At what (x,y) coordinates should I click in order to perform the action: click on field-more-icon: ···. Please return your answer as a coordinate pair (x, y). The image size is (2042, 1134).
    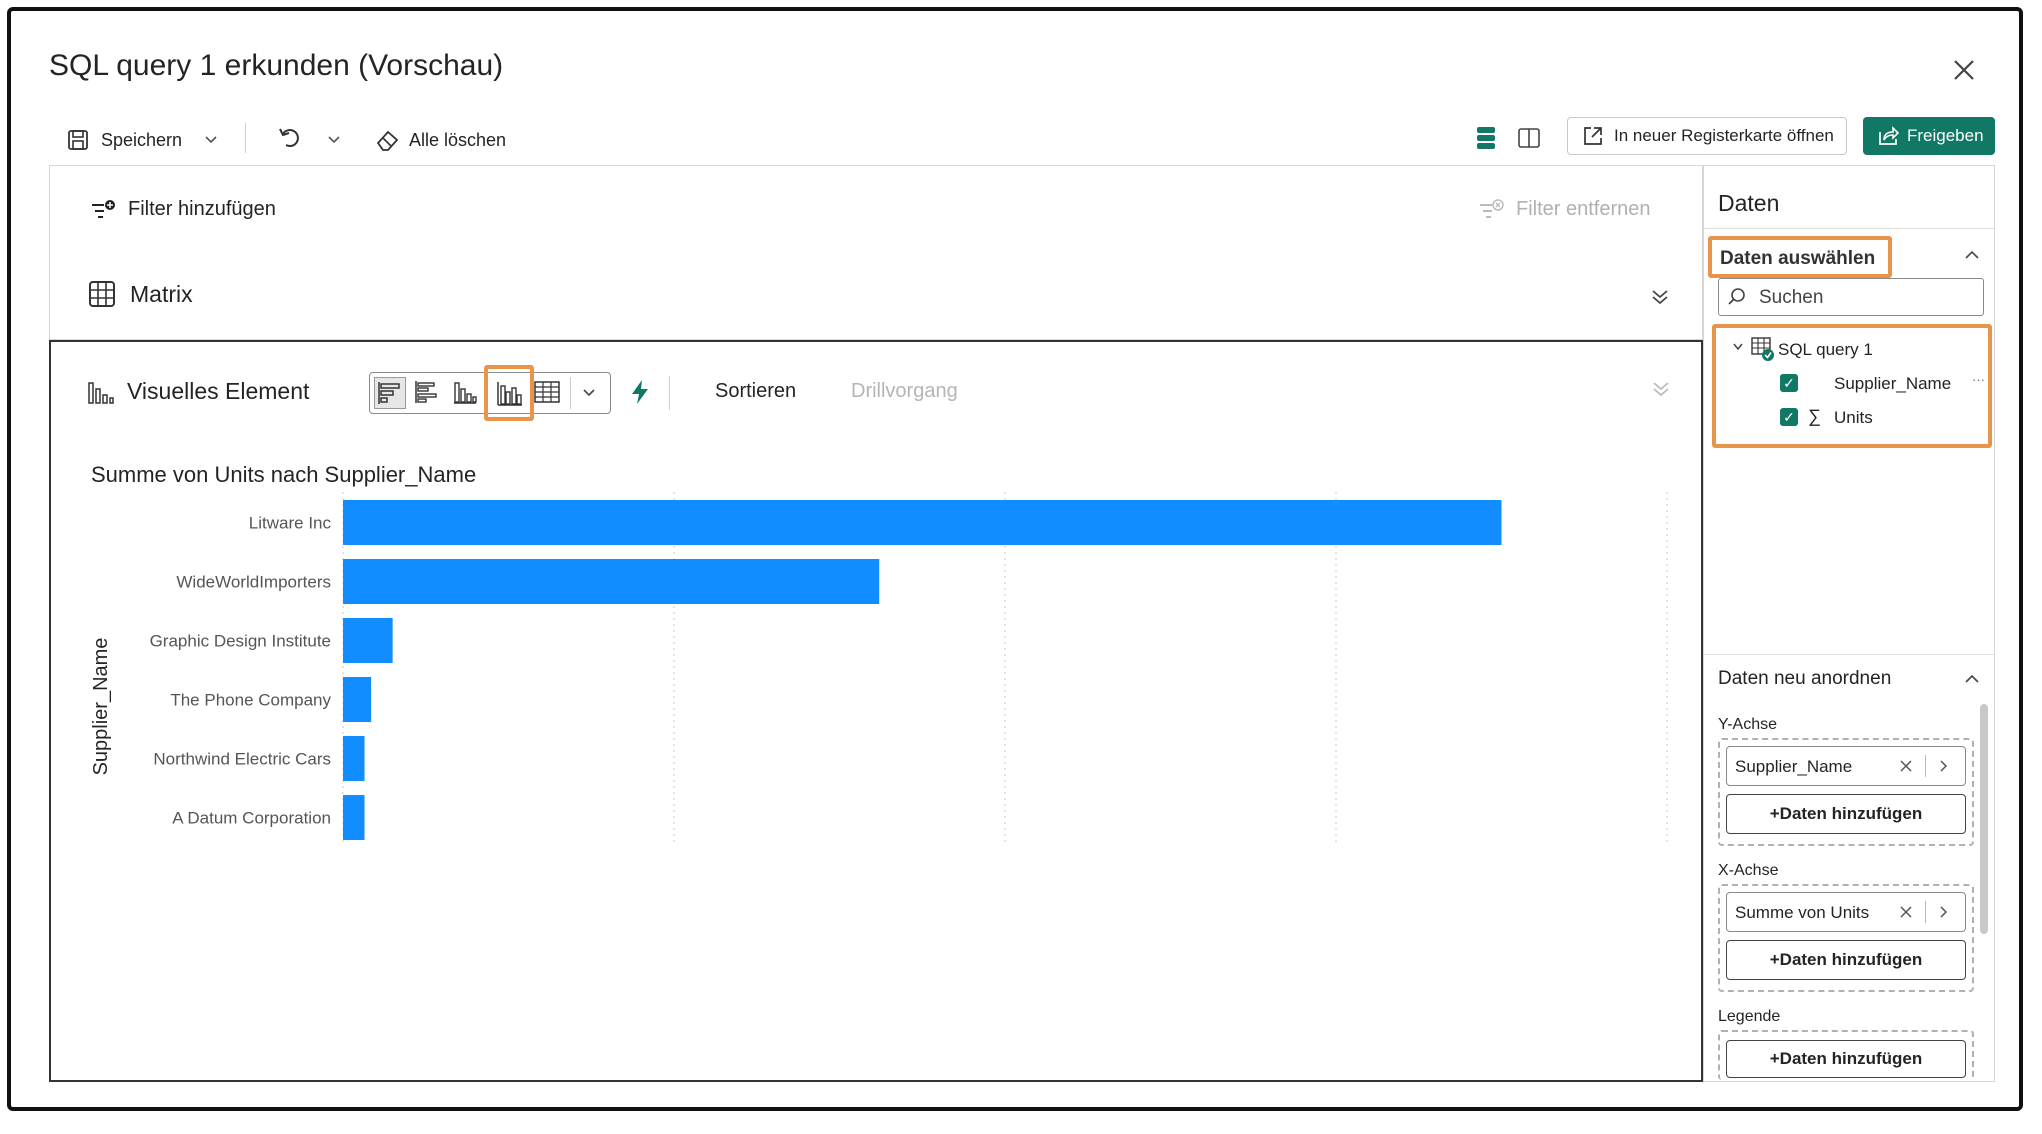
    Looking at the image, I should click on (1978, 379).